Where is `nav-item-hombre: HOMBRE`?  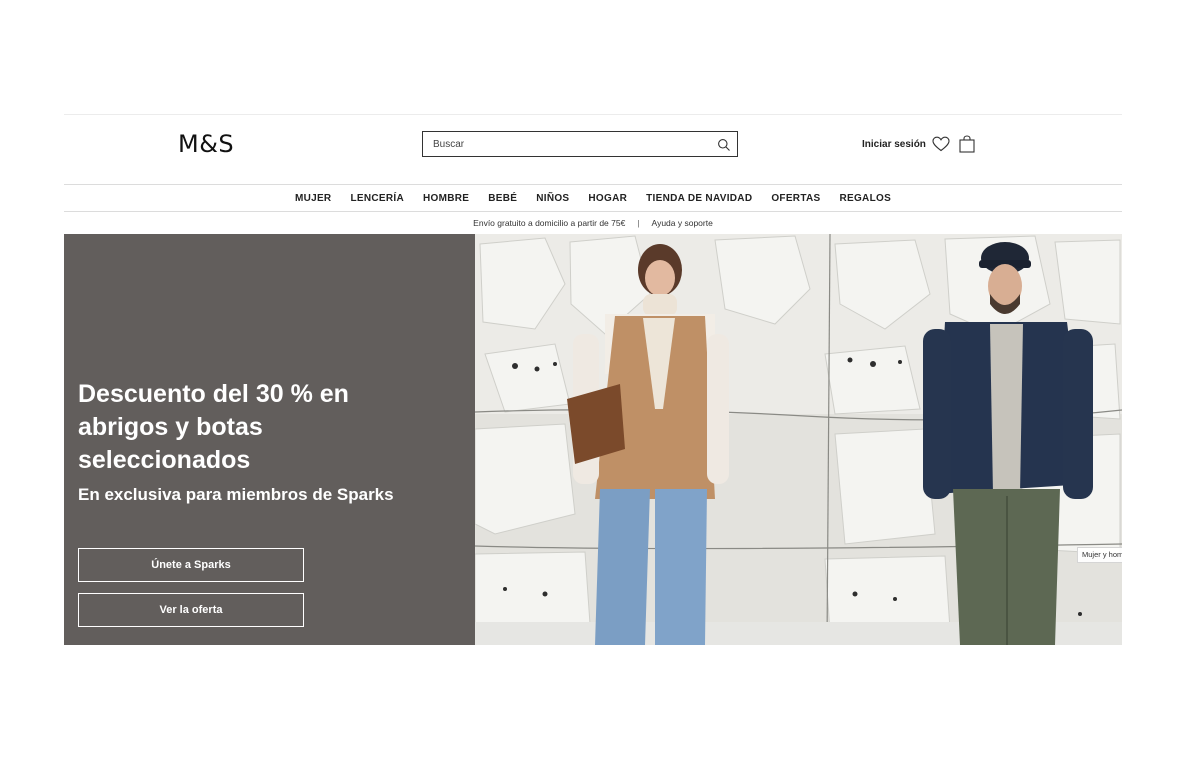 nav-item-hombre: HOMBRE is located at coordinates (446, 198).